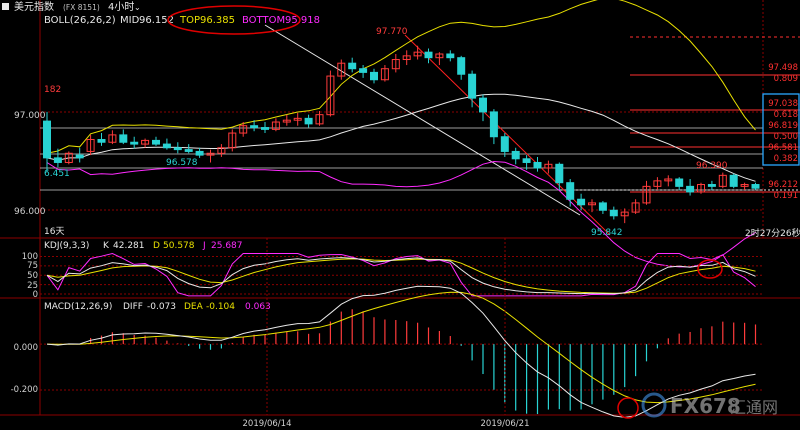 This screenshot has height=430, width=800. I want to click on fib-label-0500: 0.500, so click(786, 137).